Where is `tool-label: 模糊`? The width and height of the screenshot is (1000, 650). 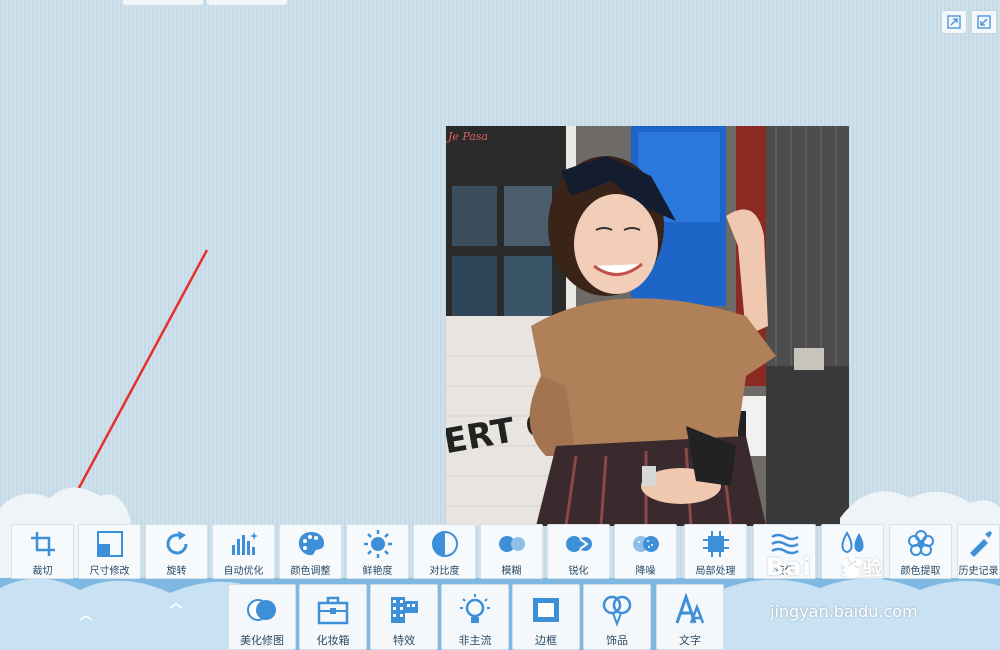 tool-label: 模糊 is located at coordinates (511, 571).